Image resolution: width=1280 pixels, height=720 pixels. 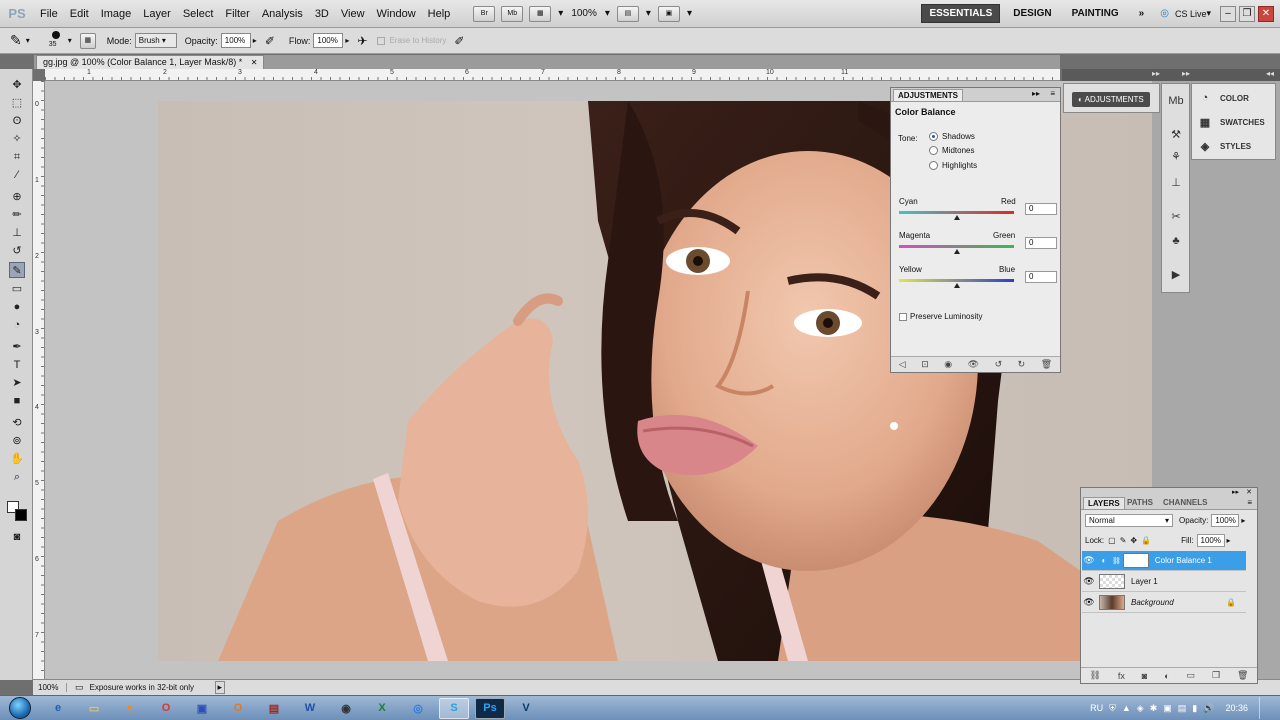 What do you see at coordinates (961, 13) in the screenshot?
I see `workspace-essentials: ESSENTIALS` at bounding box center [961, 13].